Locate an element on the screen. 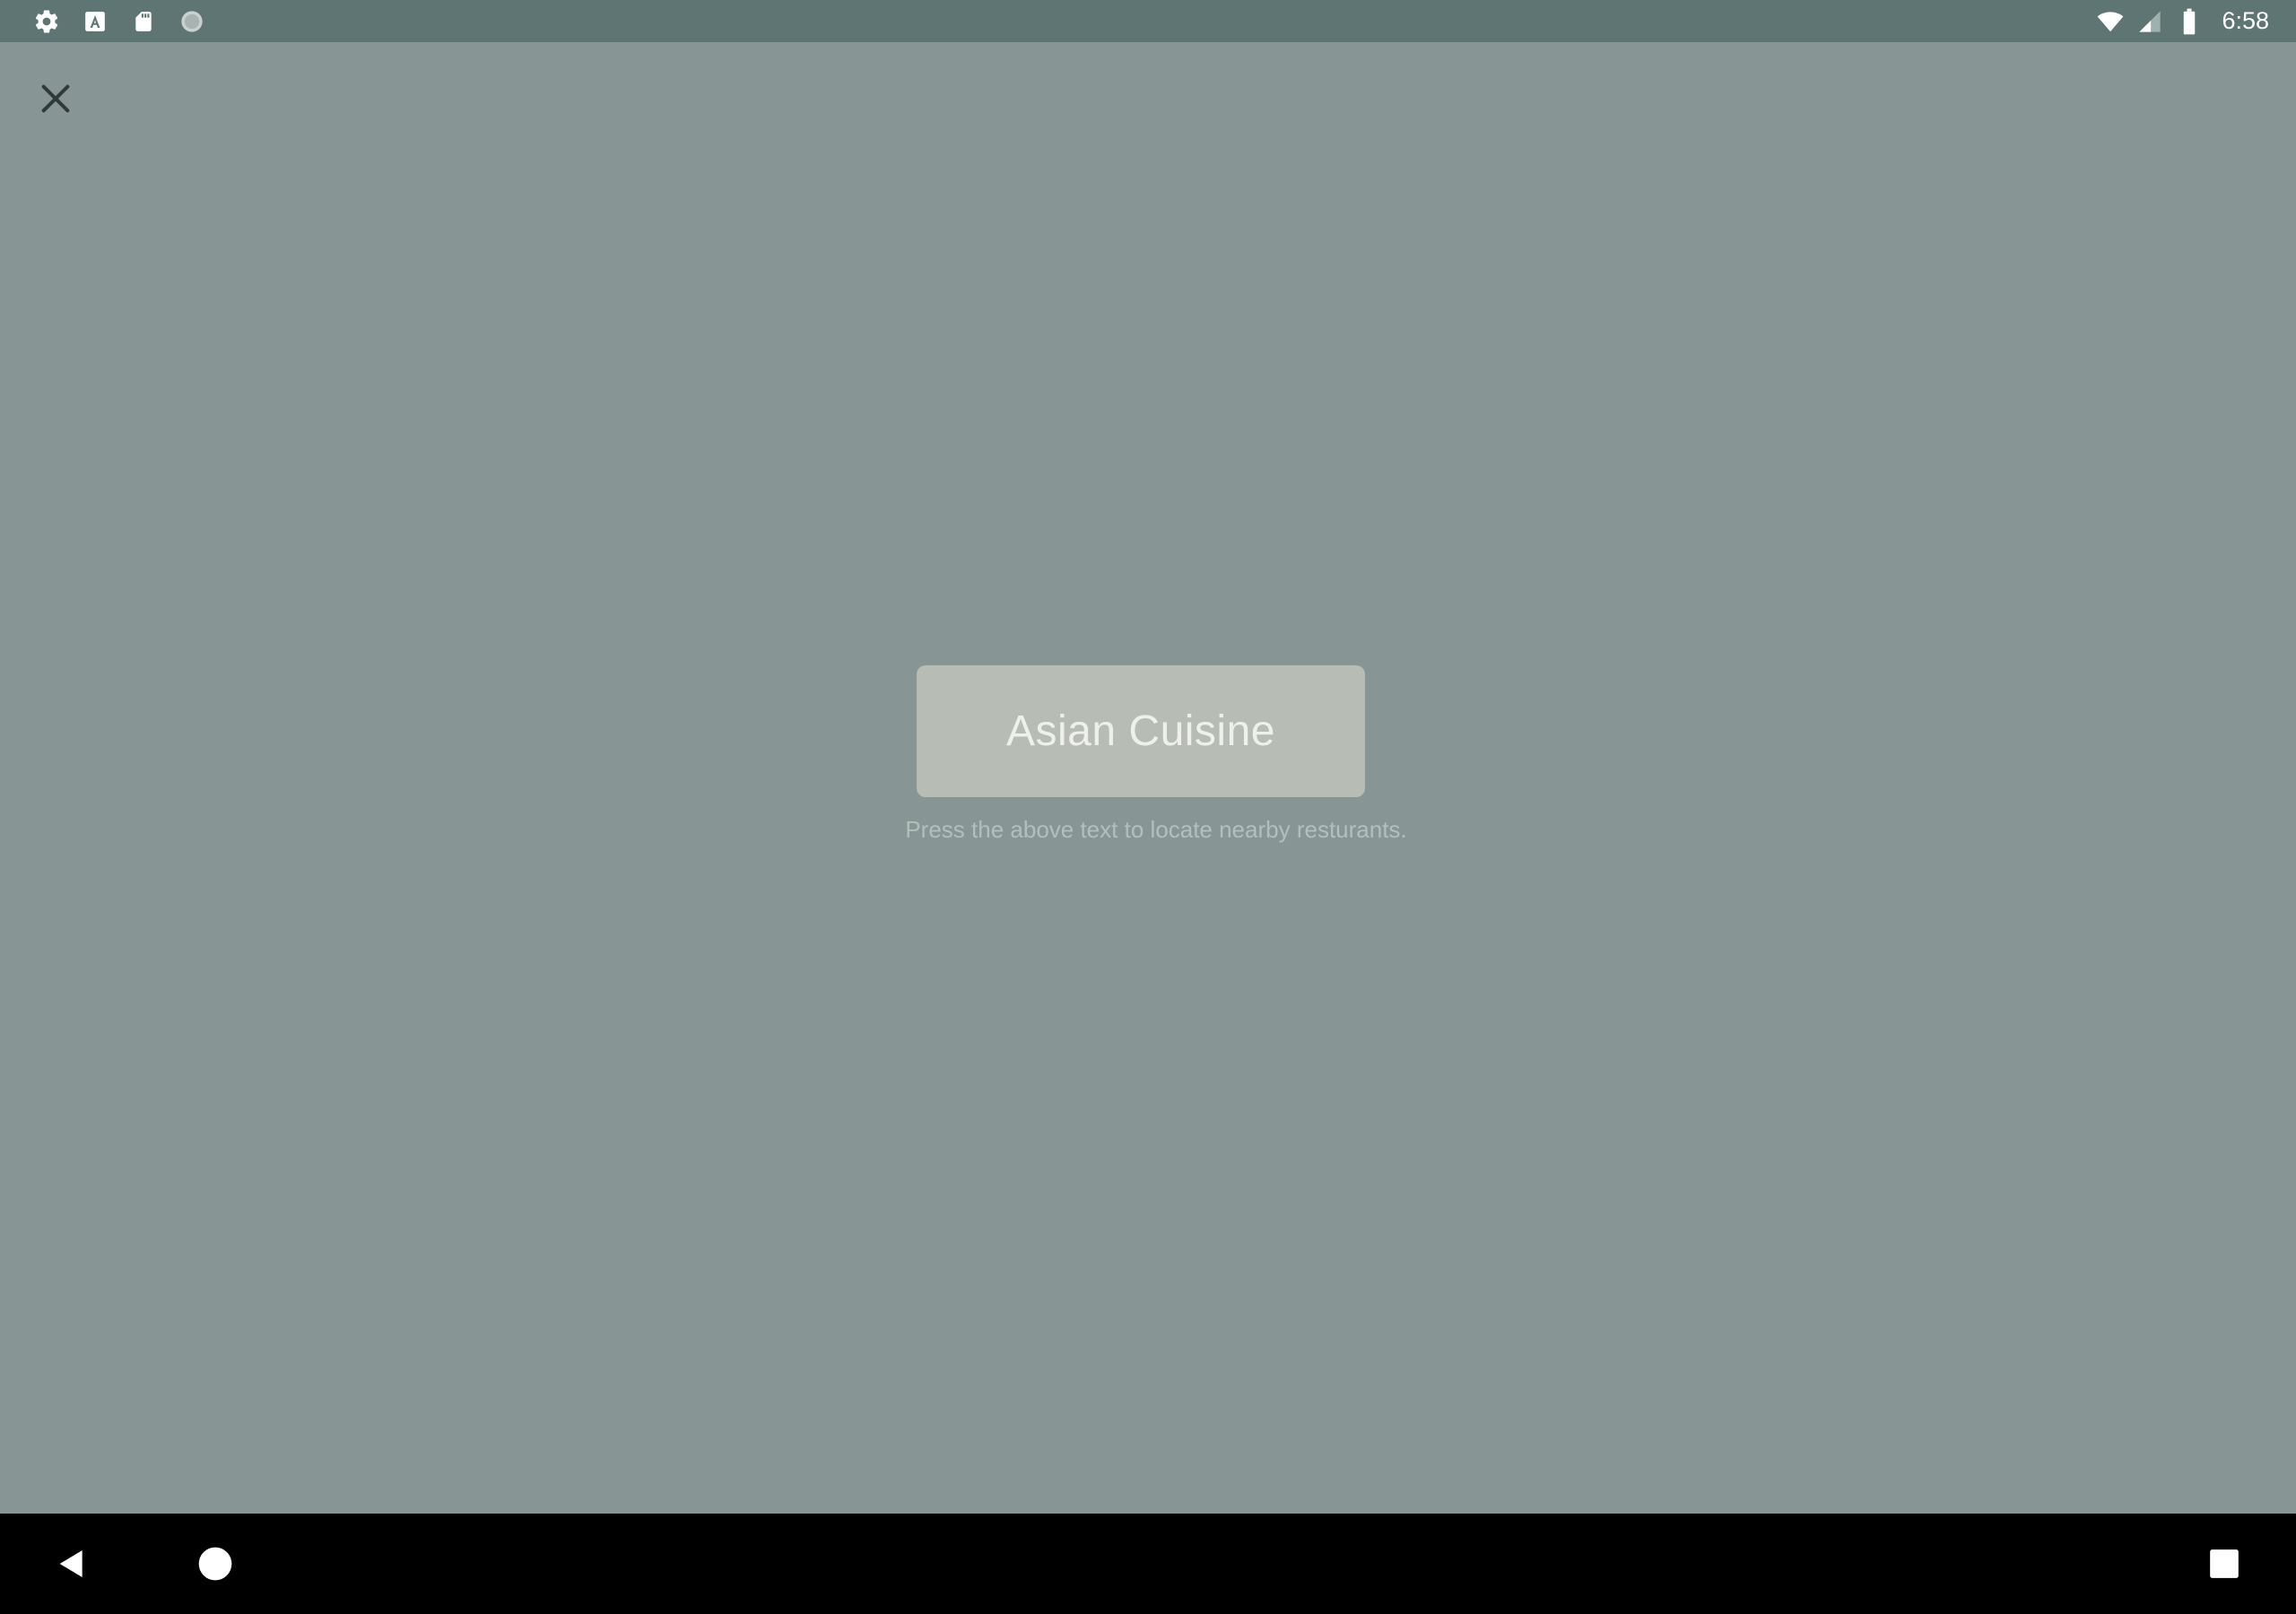 The height and width of the screenshot is (1614, 2296). close-button is located at coordinates (55, 98).